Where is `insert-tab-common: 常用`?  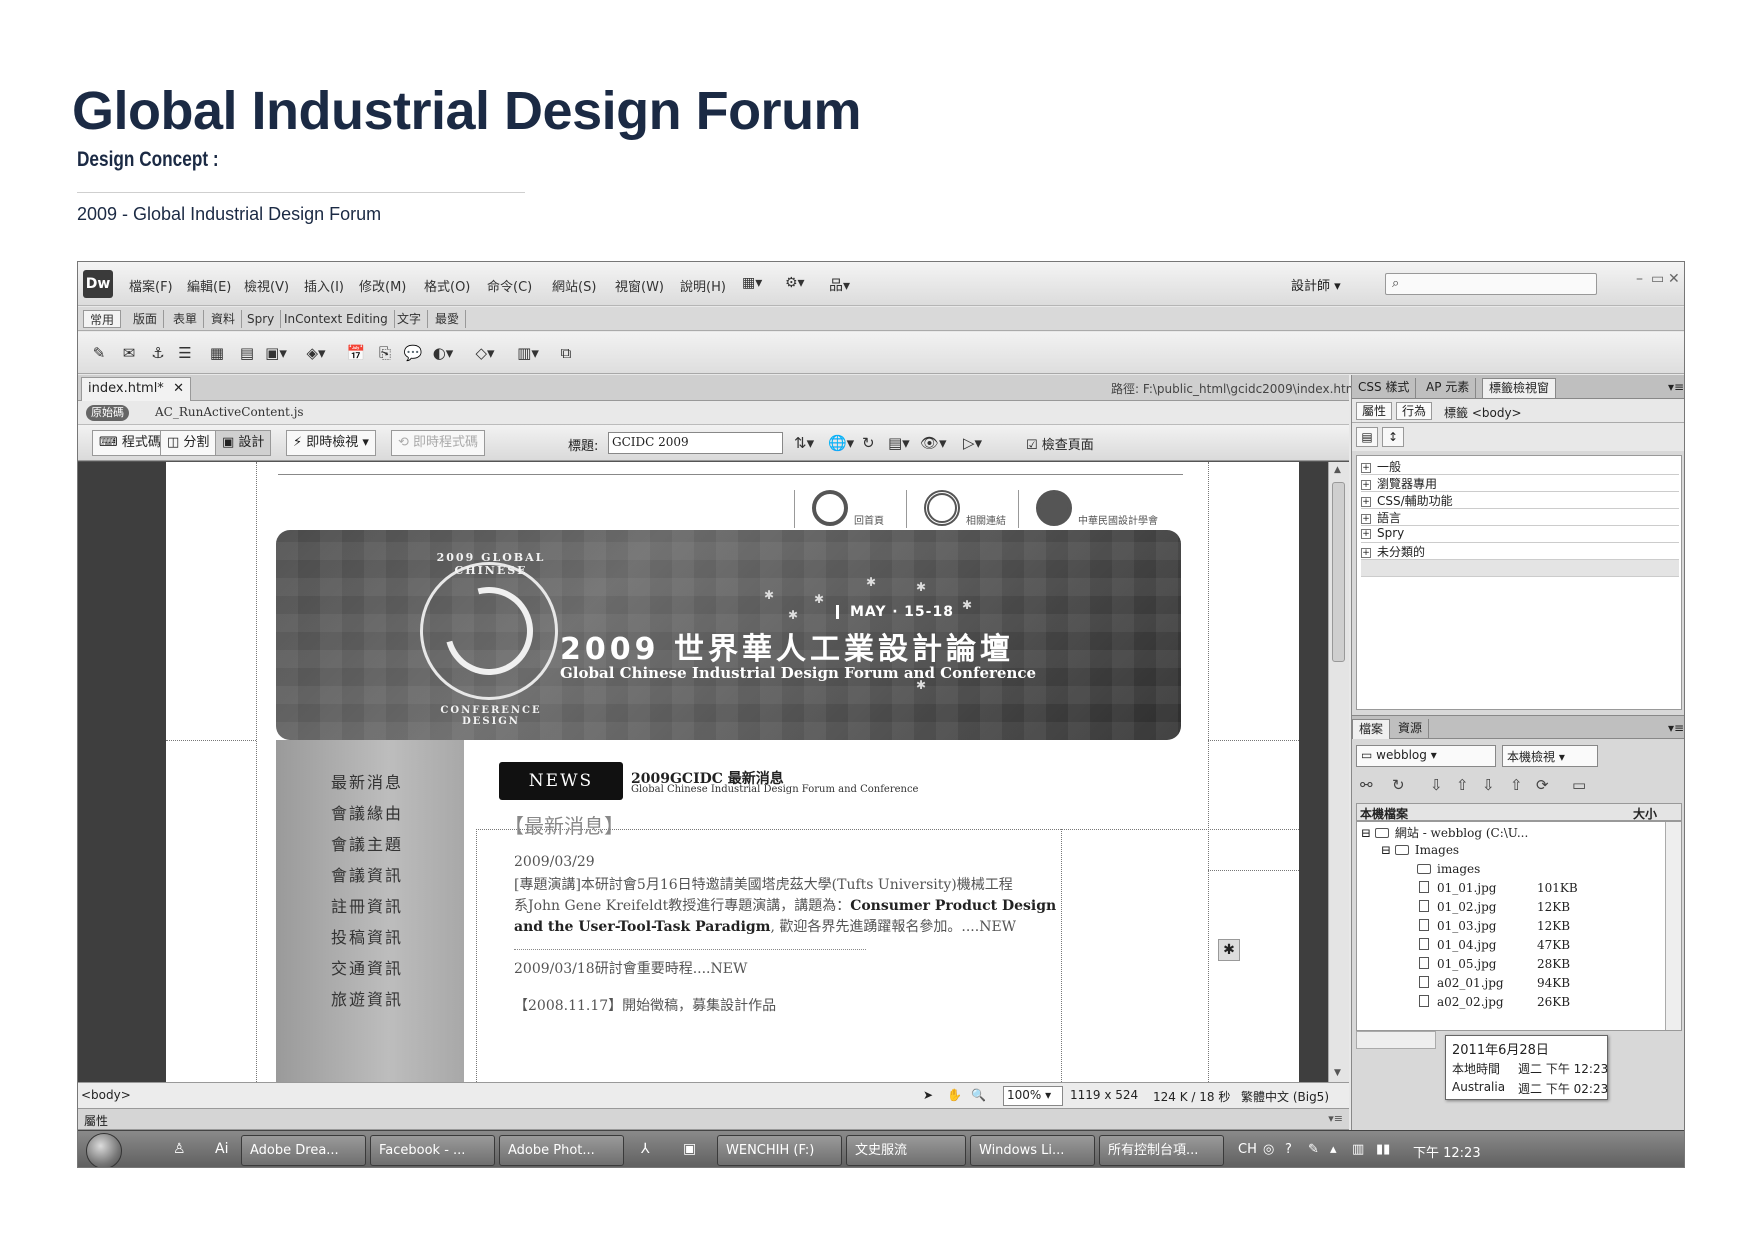 insert-tab-common: 常用 is located at coordinates (102, 319).